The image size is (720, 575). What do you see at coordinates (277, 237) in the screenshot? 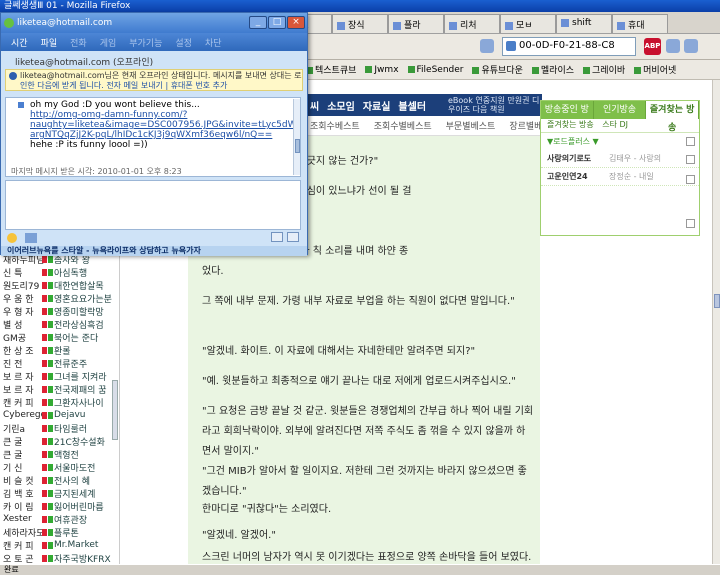
I see `ink-icon` at bounding box center [277, 237].